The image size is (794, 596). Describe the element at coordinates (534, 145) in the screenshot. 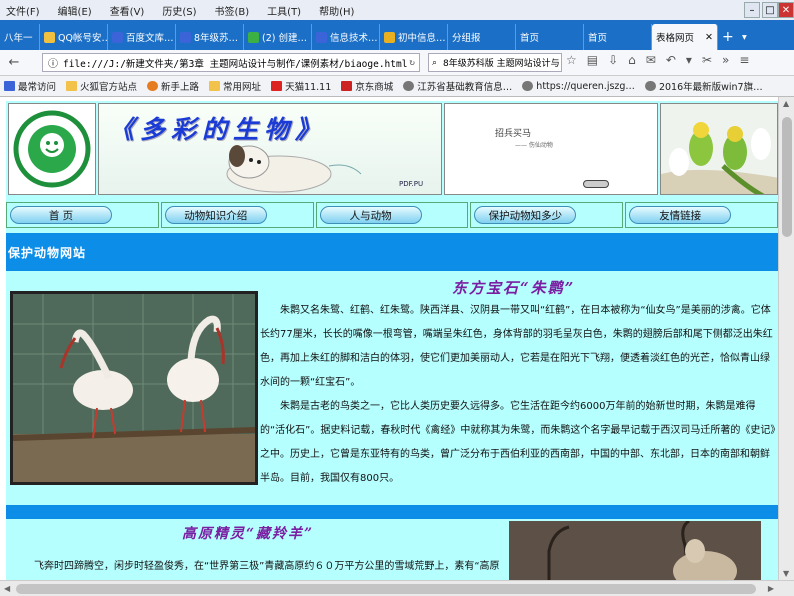

I see `slide-subtitle: —— 伤仙动物` at that location.